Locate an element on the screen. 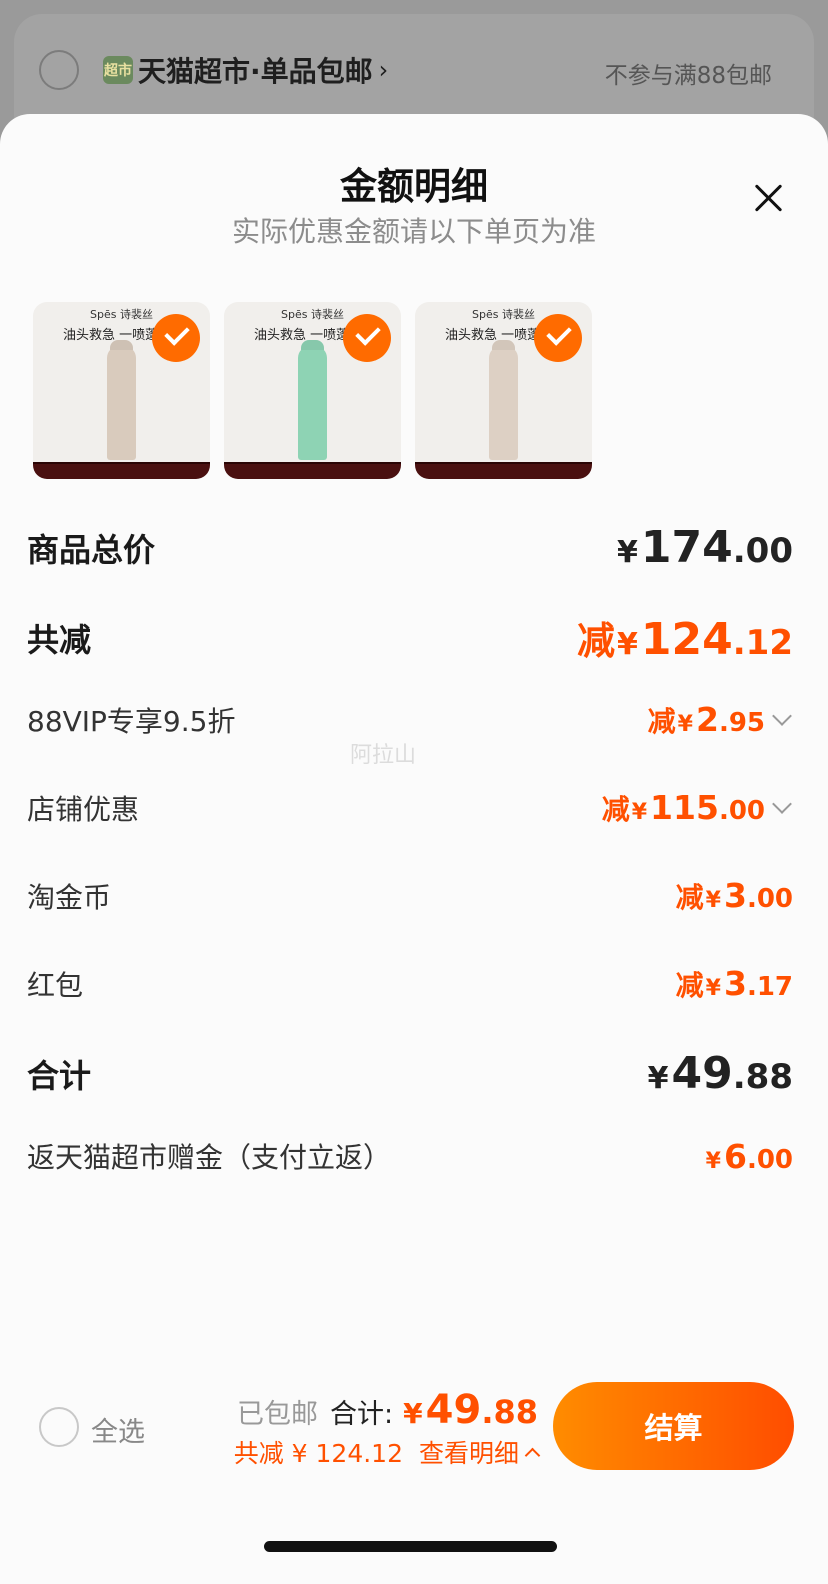  rebate-label: 返天猫超市赠金（支付立返） is located at coordinates (209, 1157).